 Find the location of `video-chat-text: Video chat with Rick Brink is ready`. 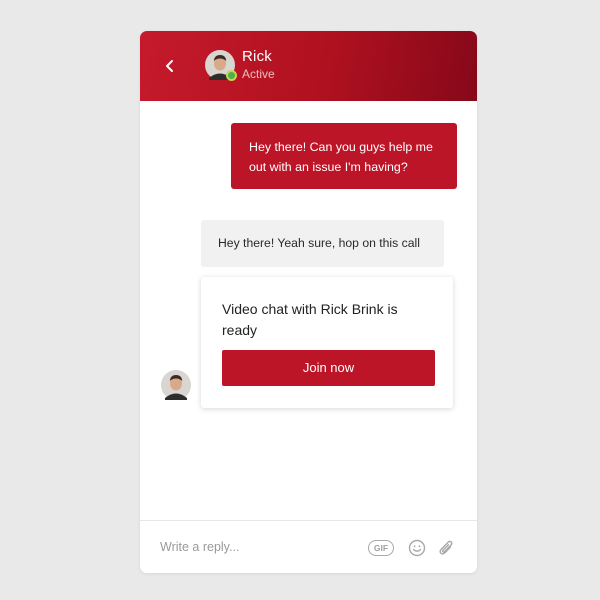

video-chat-text: Video chat with Rick Brink is ready is located at coordinates (310, 319).